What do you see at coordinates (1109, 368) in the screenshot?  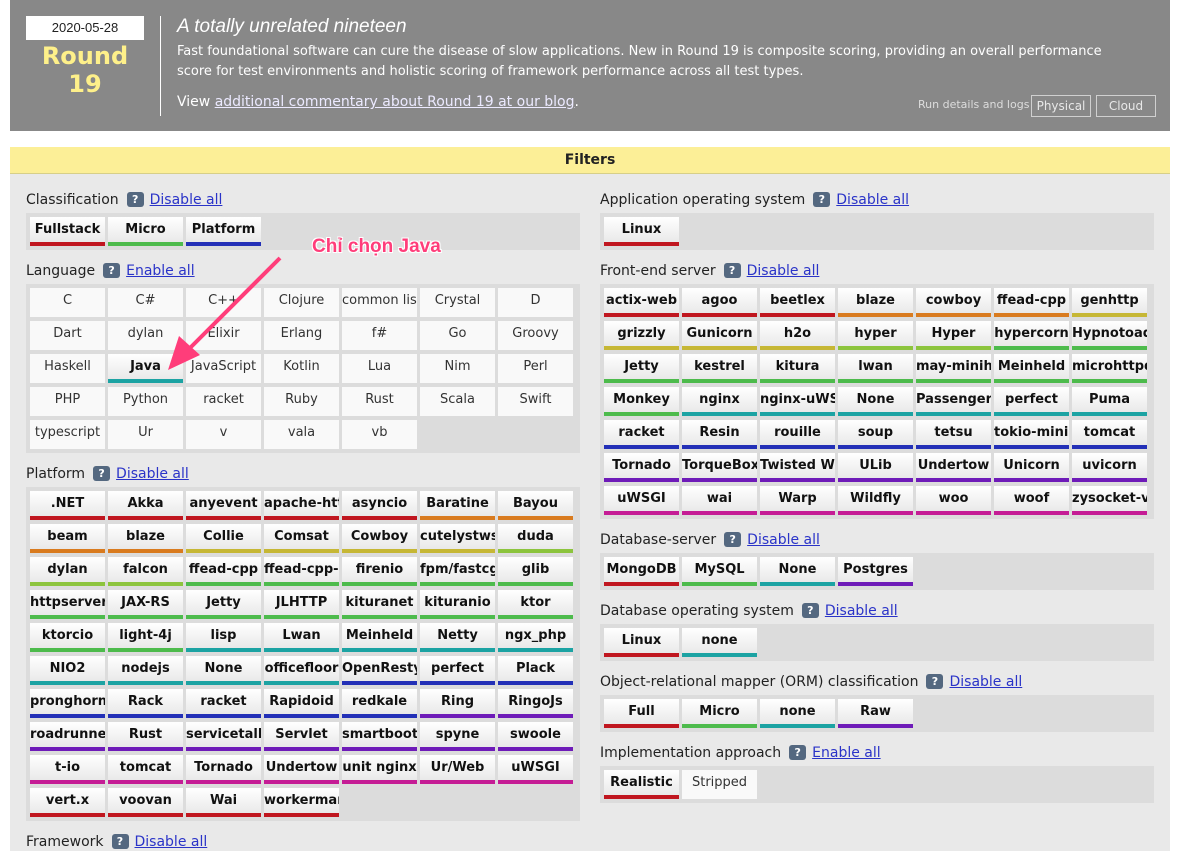 I see `filter-toggle-front-end-server-microhttpd: microhttpd` at bounding box center [1109, 368].